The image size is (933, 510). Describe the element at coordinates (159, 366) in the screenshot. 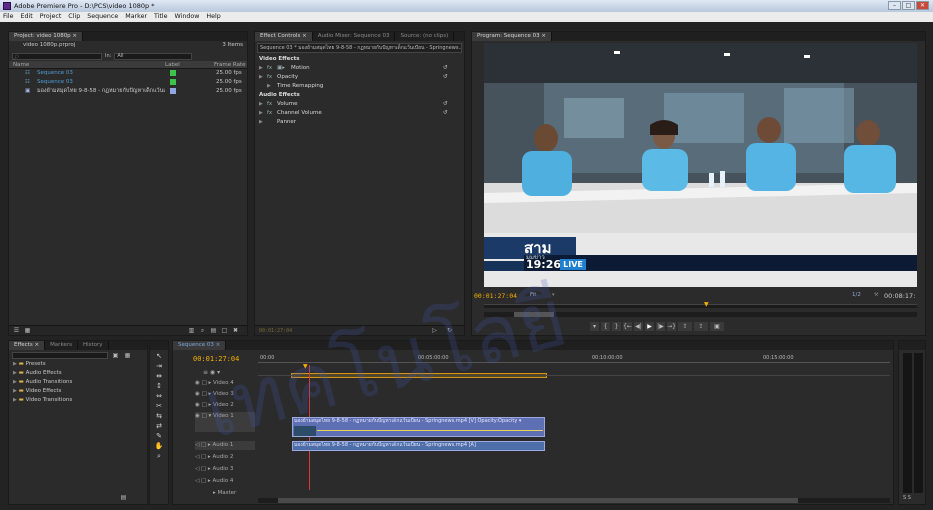

I see `track-select-tool-icon: ⇥` at that location.